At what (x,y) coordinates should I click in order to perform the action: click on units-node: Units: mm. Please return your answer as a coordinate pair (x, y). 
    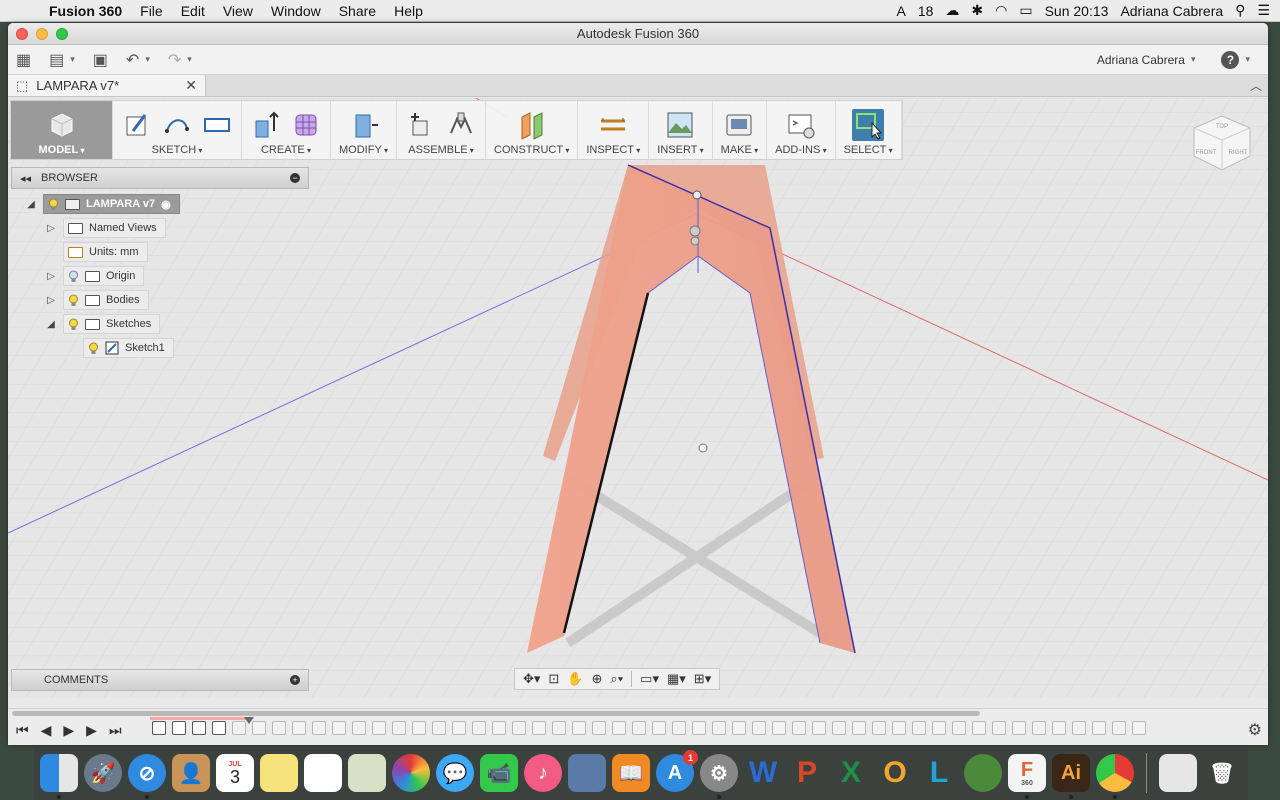
    Looking at the image, I should click on (105, 252).